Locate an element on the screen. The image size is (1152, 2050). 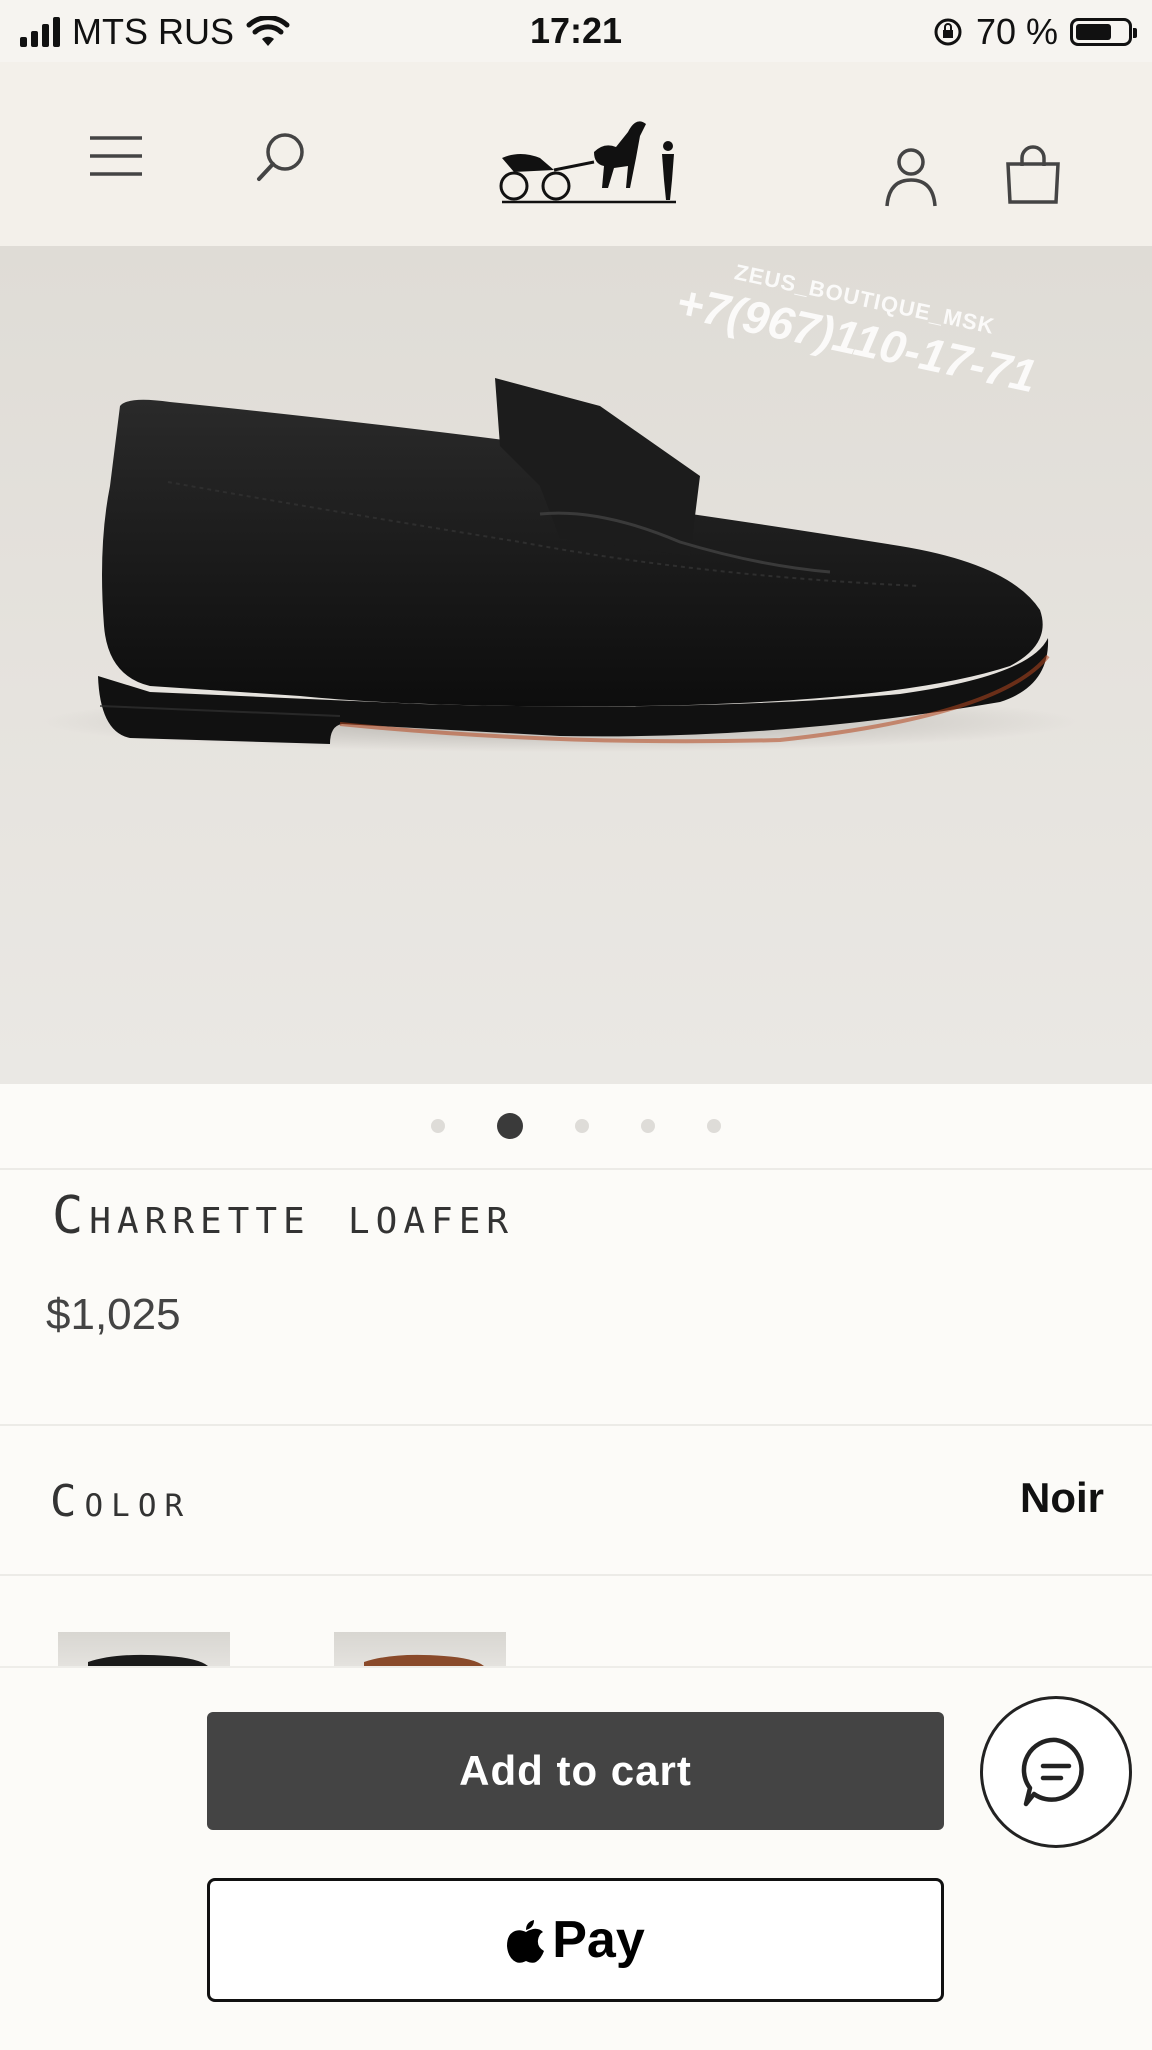
apple-logo-icon is located at coordinates (526, 1940).